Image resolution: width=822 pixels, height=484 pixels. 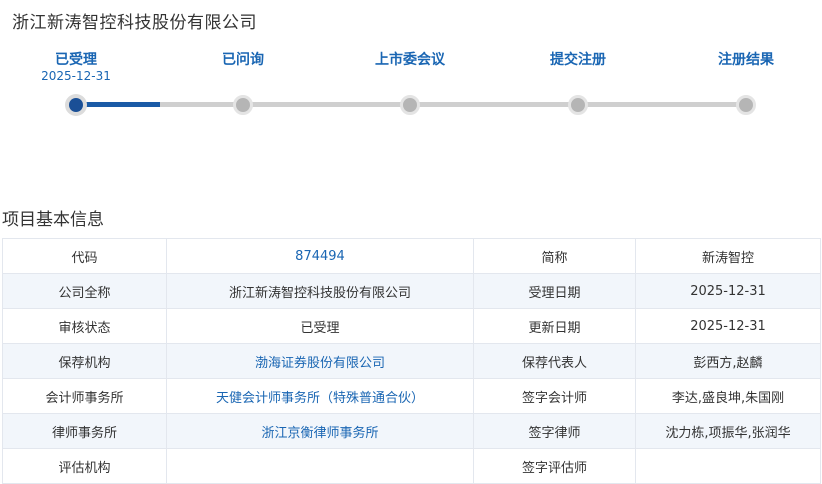 What do you see at coordinates (728, 326) in the screenshot?
I see `value-update-date: 2025-12-31` at bounding box center [728, 326].